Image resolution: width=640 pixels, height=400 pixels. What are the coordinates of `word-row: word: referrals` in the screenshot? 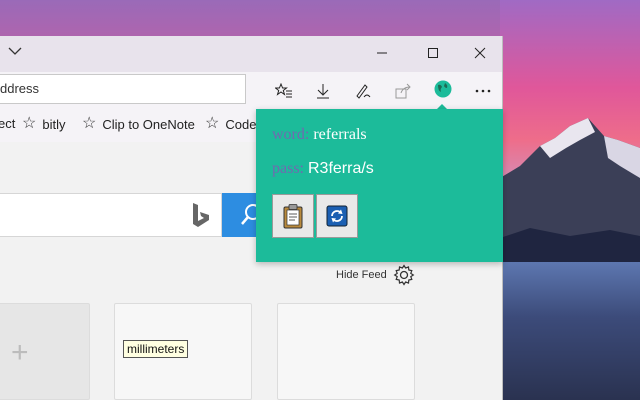 It's located at (319, 135).